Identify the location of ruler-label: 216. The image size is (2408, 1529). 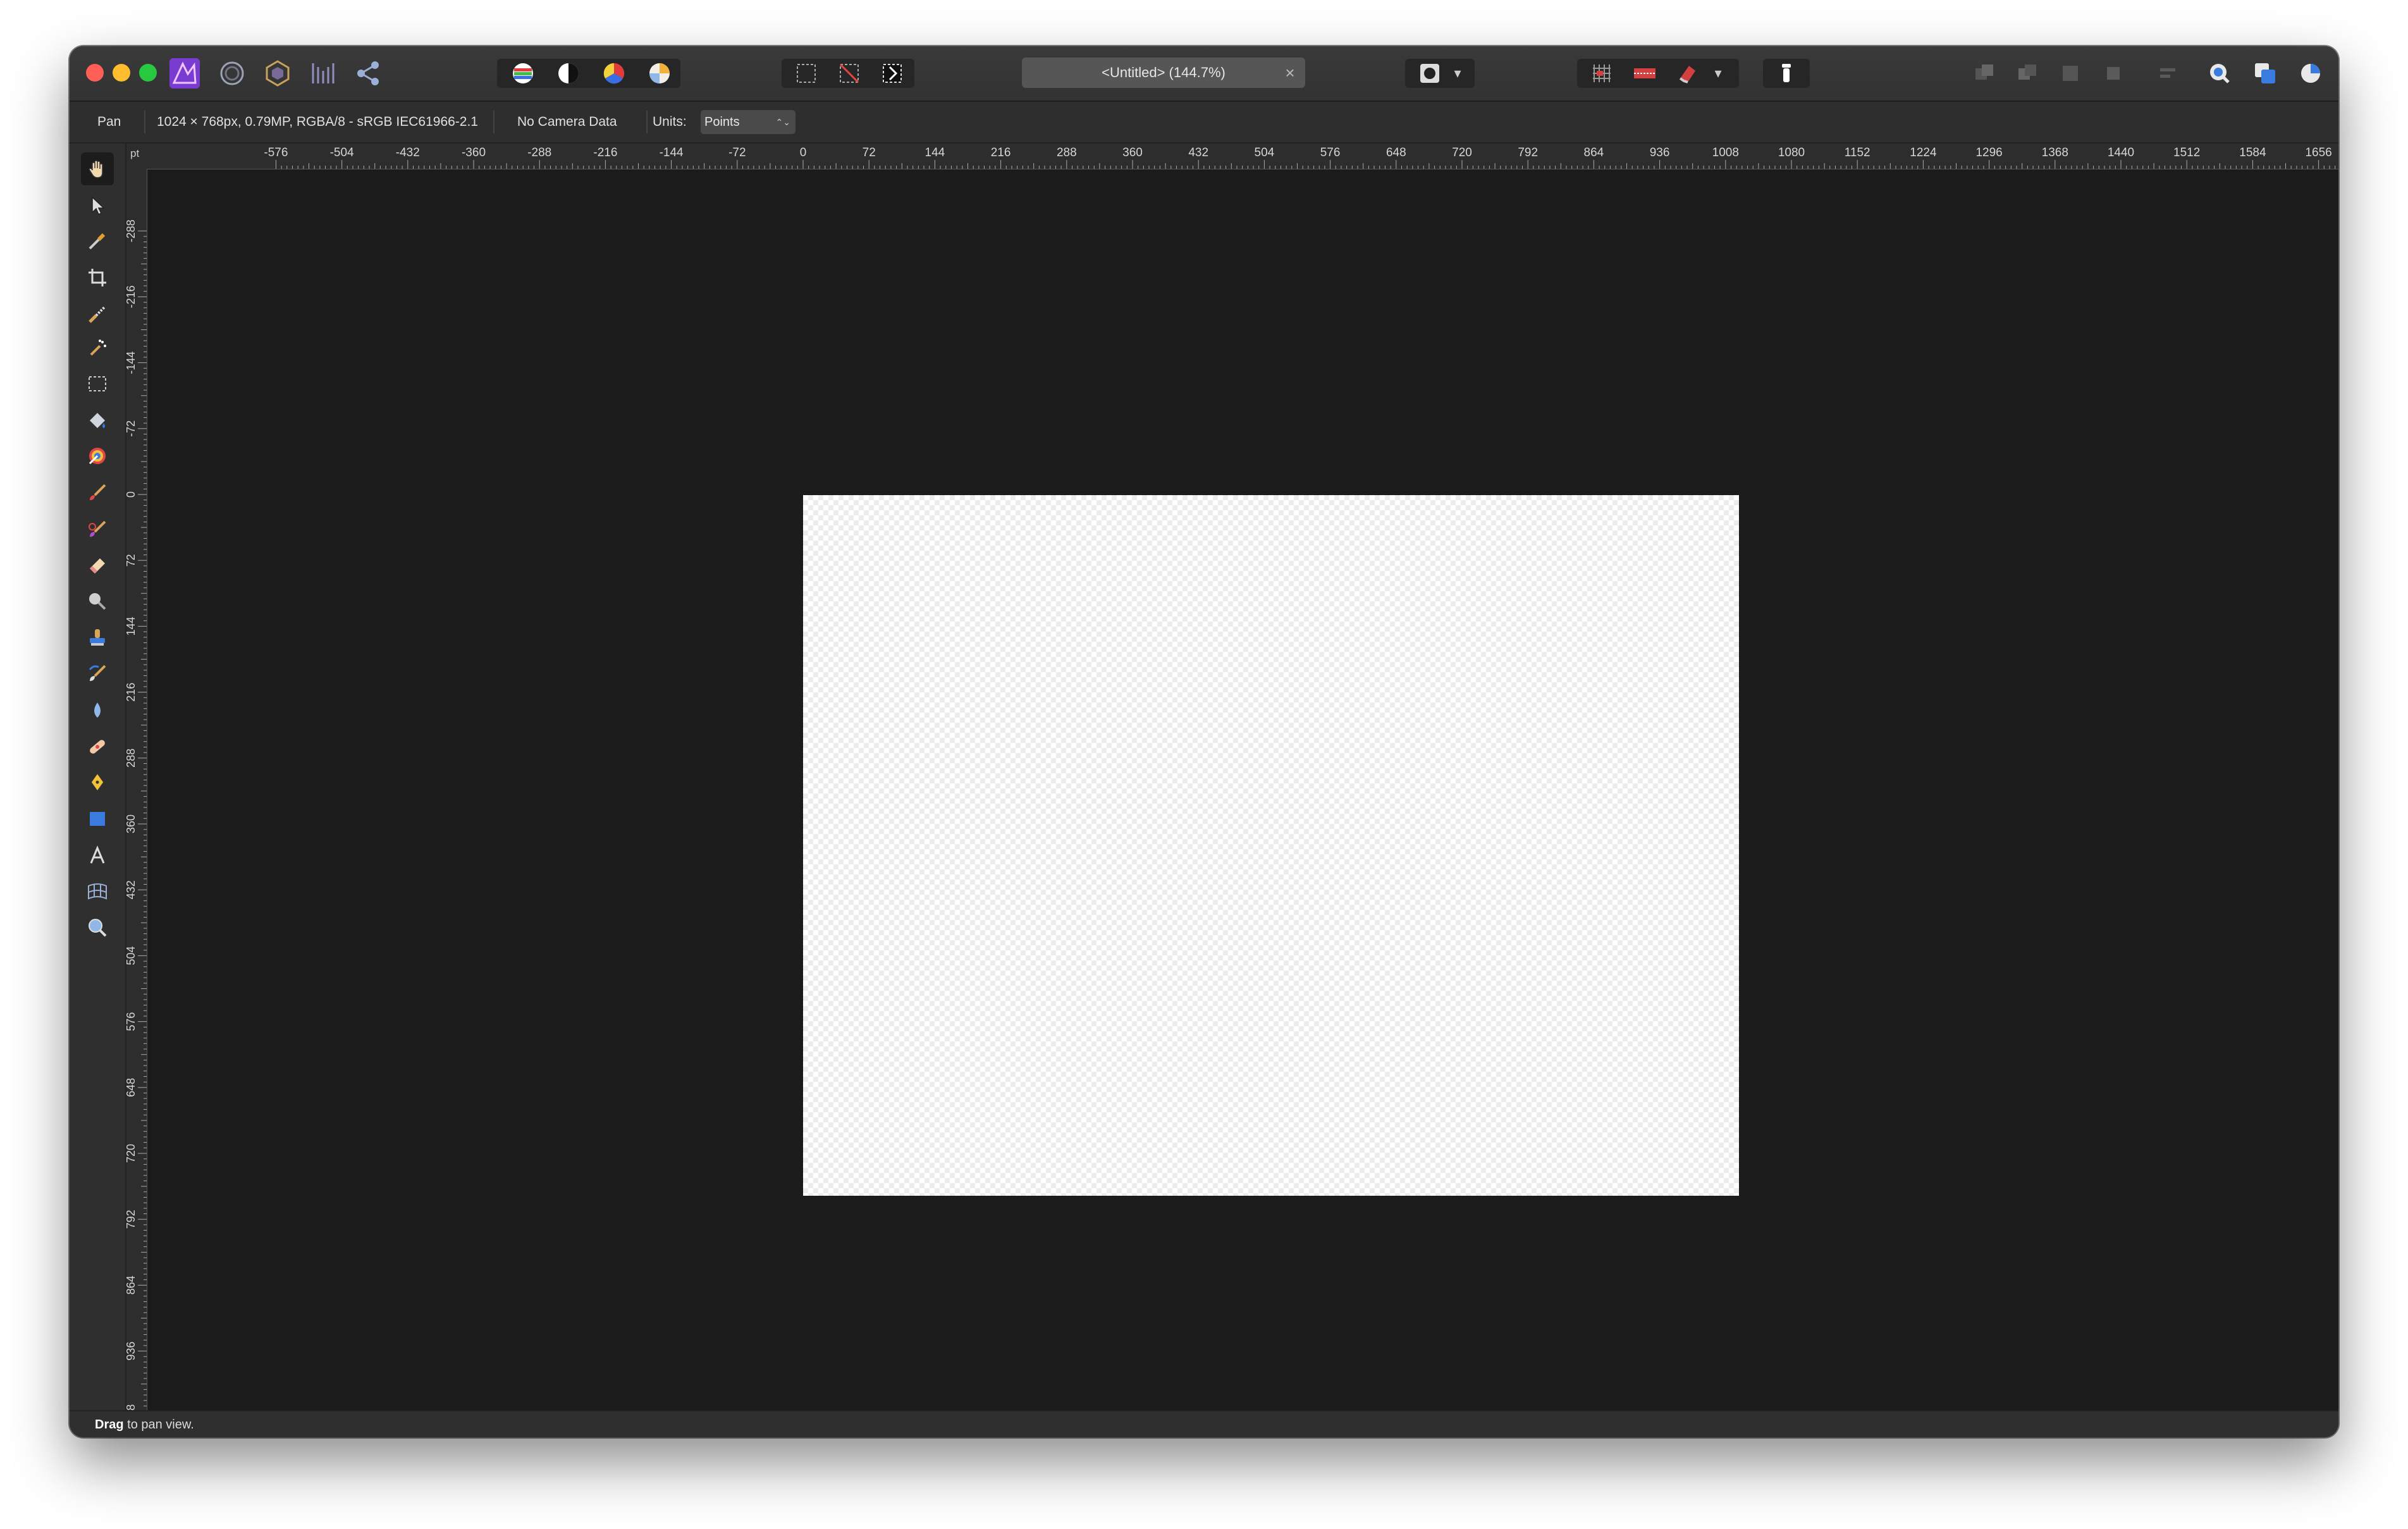
(131, 692).